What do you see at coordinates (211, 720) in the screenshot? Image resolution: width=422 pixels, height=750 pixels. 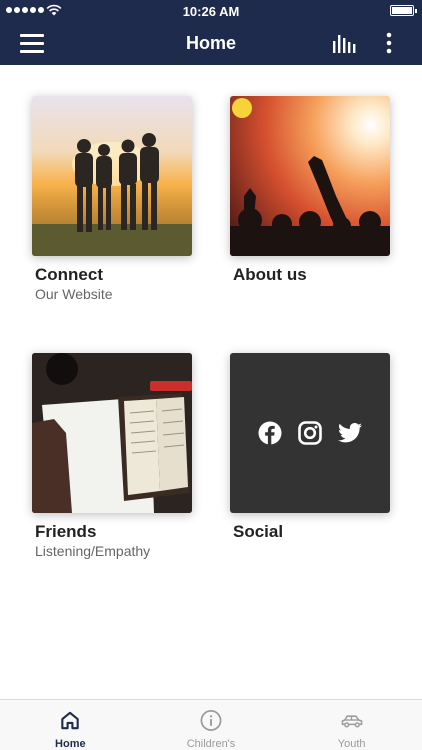 I see `info-icon` at bounding box center [211, 720].